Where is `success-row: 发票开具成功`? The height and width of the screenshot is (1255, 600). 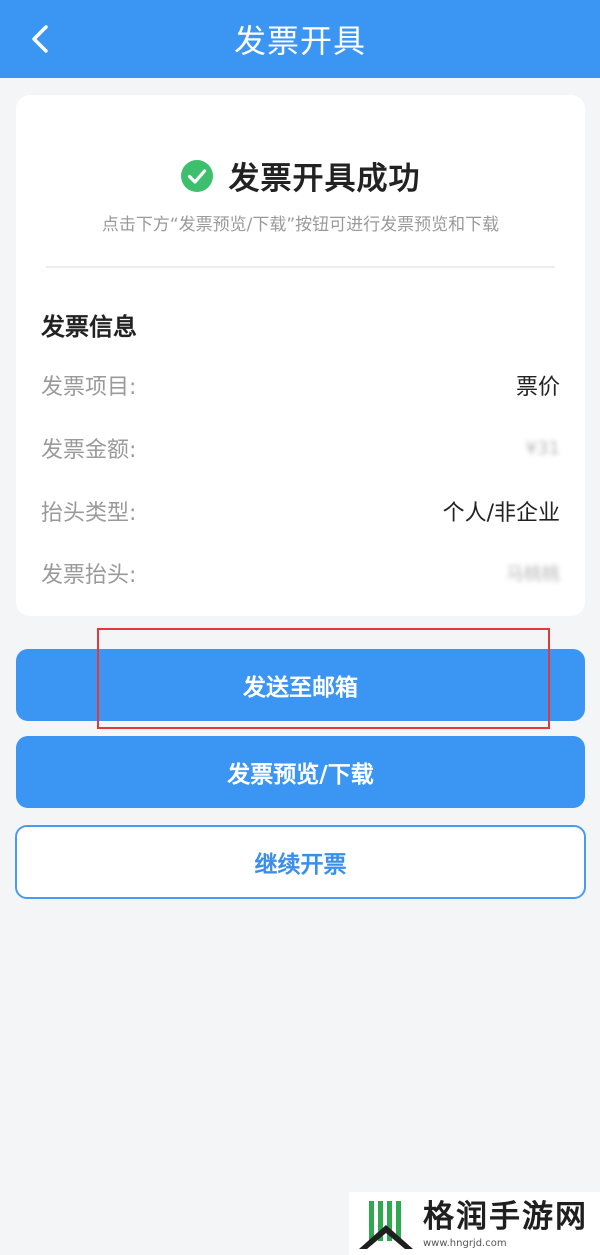 success-row: 发票开具成功 is located at coordinates (300, 175).